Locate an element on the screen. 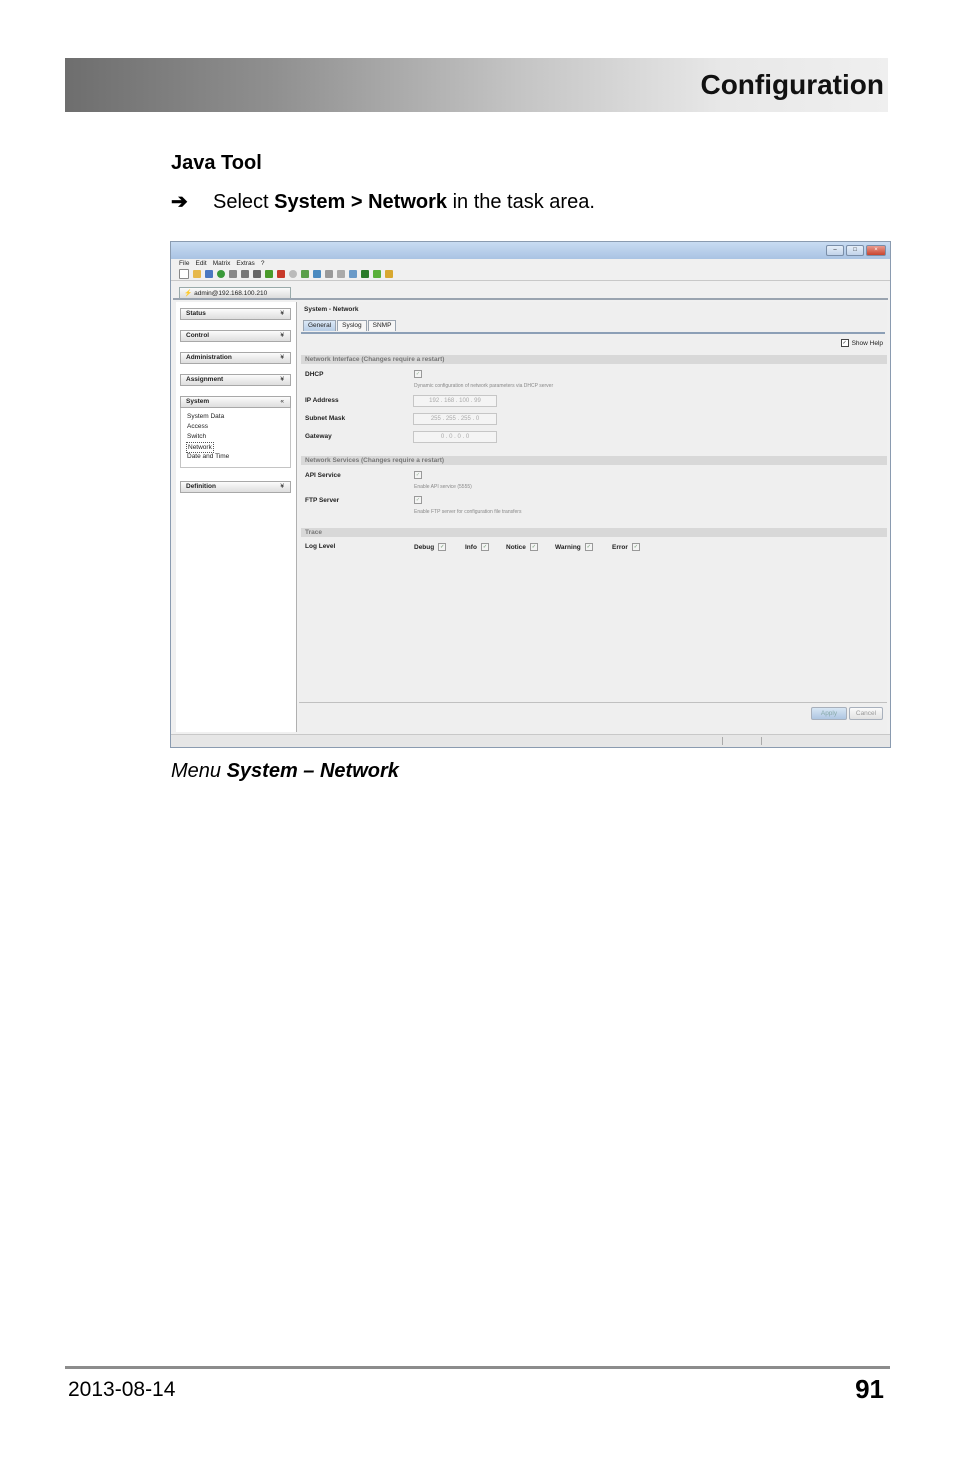  copy-icon is located at coordinates (245, 274).